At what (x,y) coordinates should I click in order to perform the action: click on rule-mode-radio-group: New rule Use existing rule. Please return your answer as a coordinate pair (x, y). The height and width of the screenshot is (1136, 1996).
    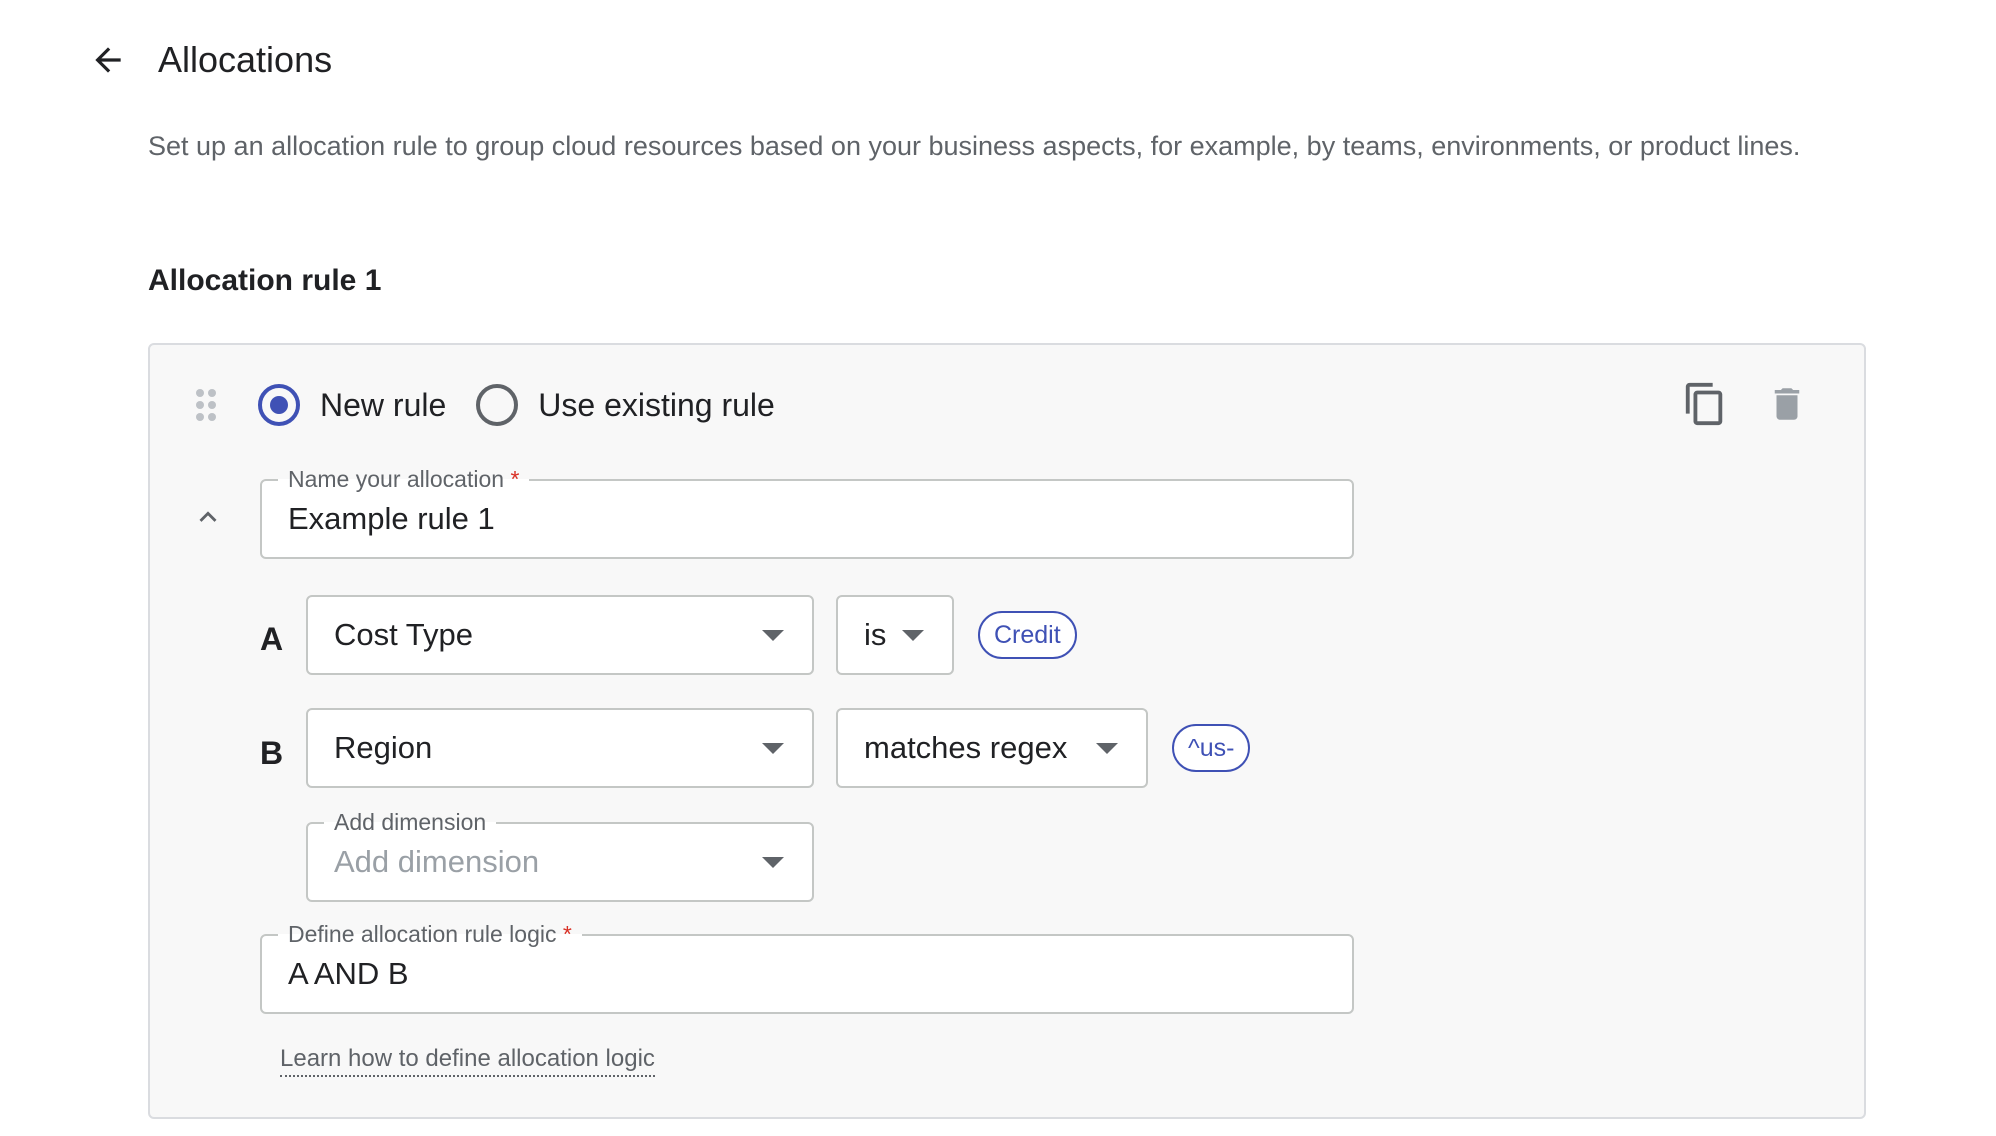
    Looking at the image, I should click on (531, 405).